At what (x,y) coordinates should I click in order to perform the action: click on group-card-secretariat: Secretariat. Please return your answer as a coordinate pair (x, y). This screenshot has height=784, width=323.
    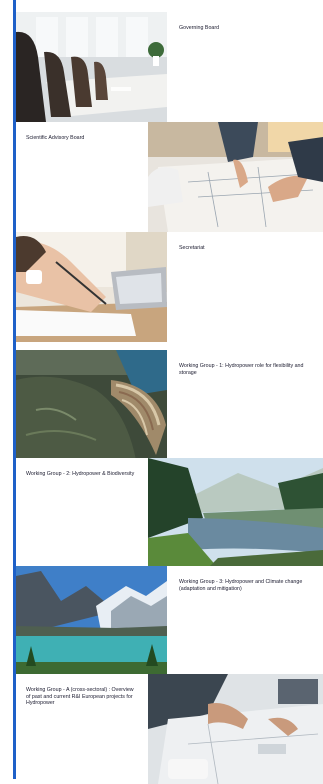
    Looking at the image, I should click on (169, 287).